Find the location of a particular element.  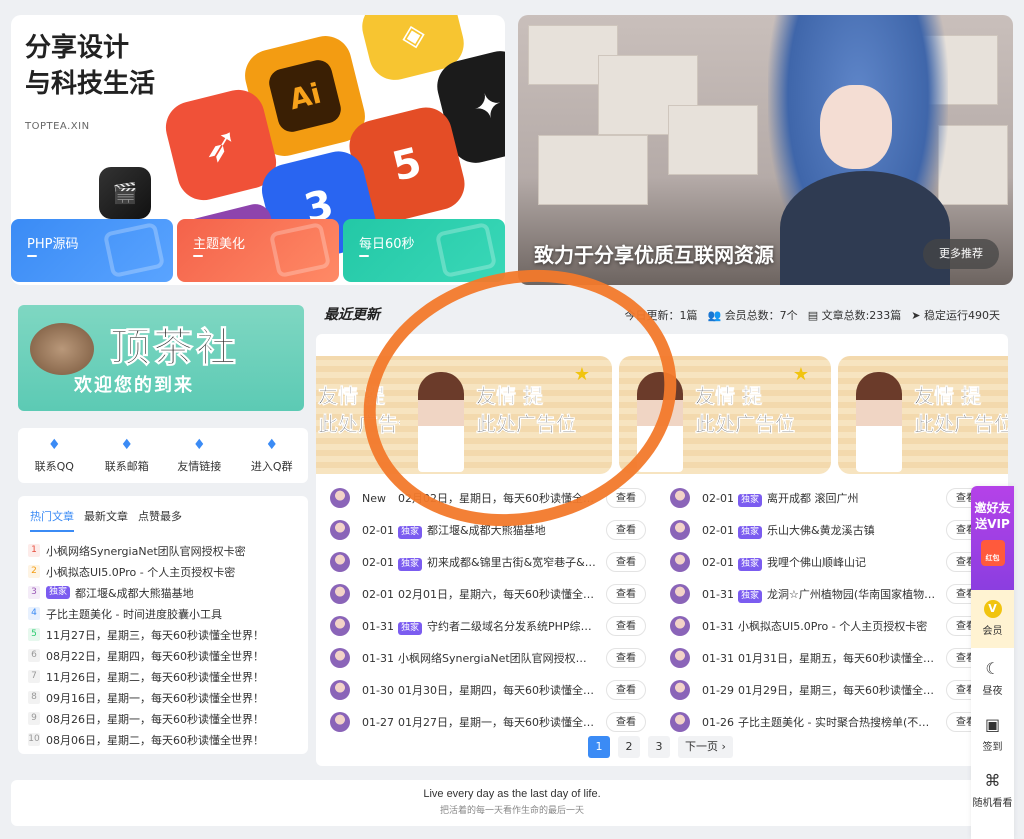

category-label: 主题美化 is located at coordinates (219, 244).